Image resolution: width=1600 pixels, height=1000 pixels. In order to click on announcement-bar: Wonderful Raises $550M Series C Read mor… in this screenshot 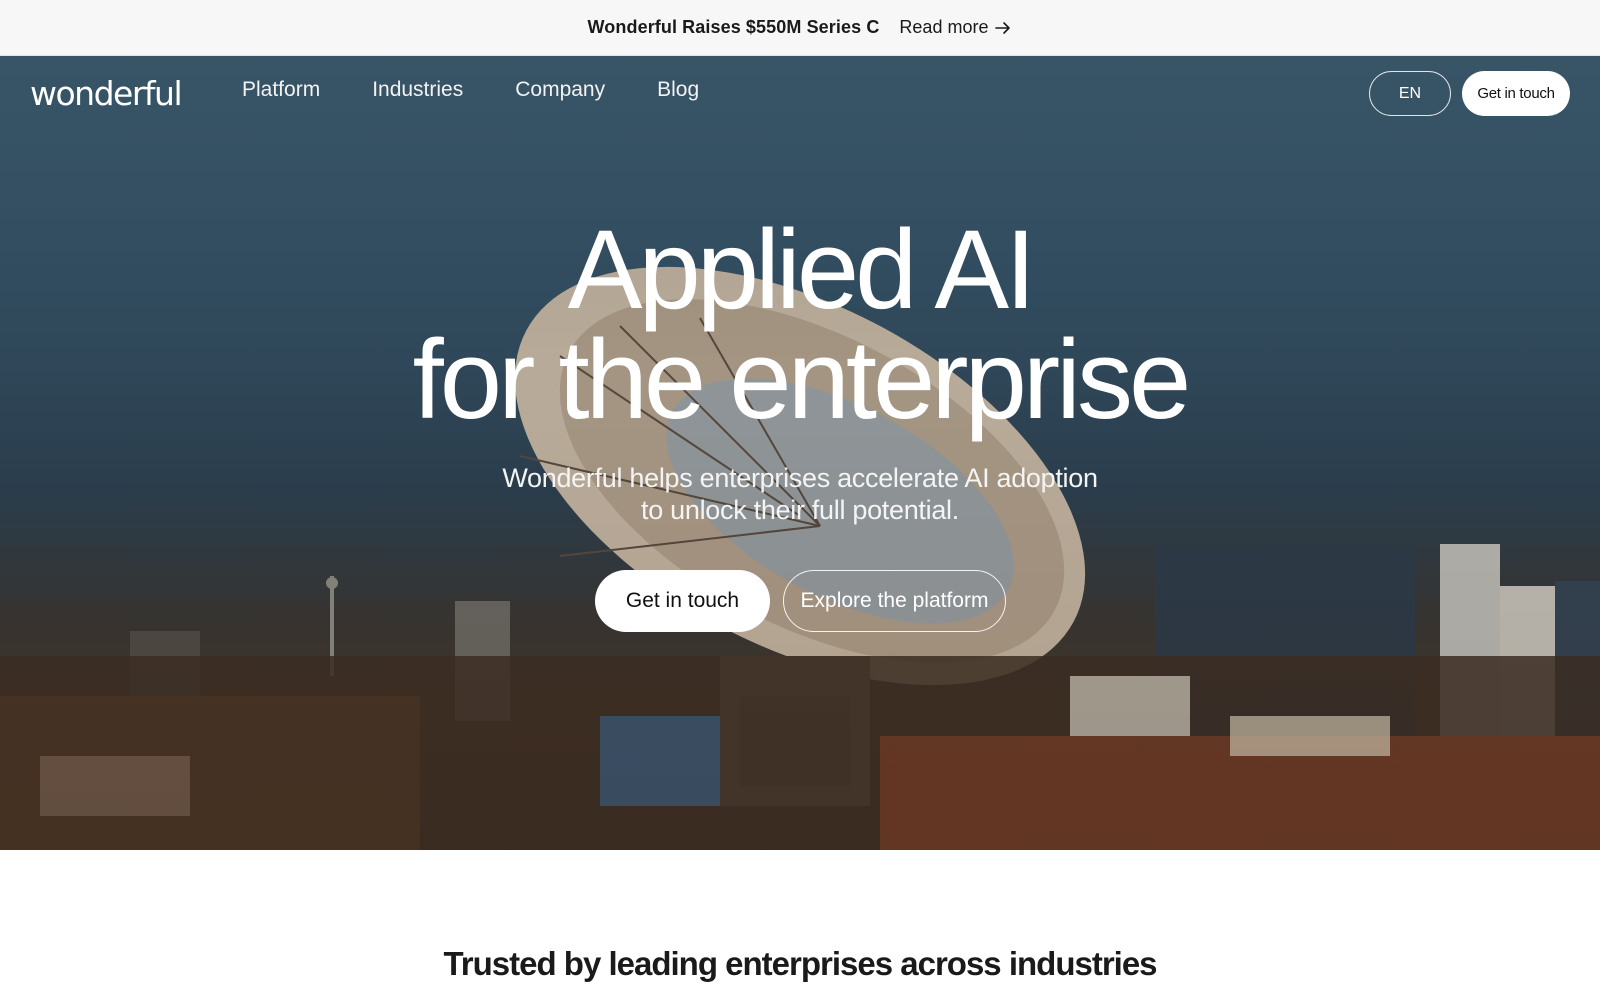, I will do `click(800, 28)`.